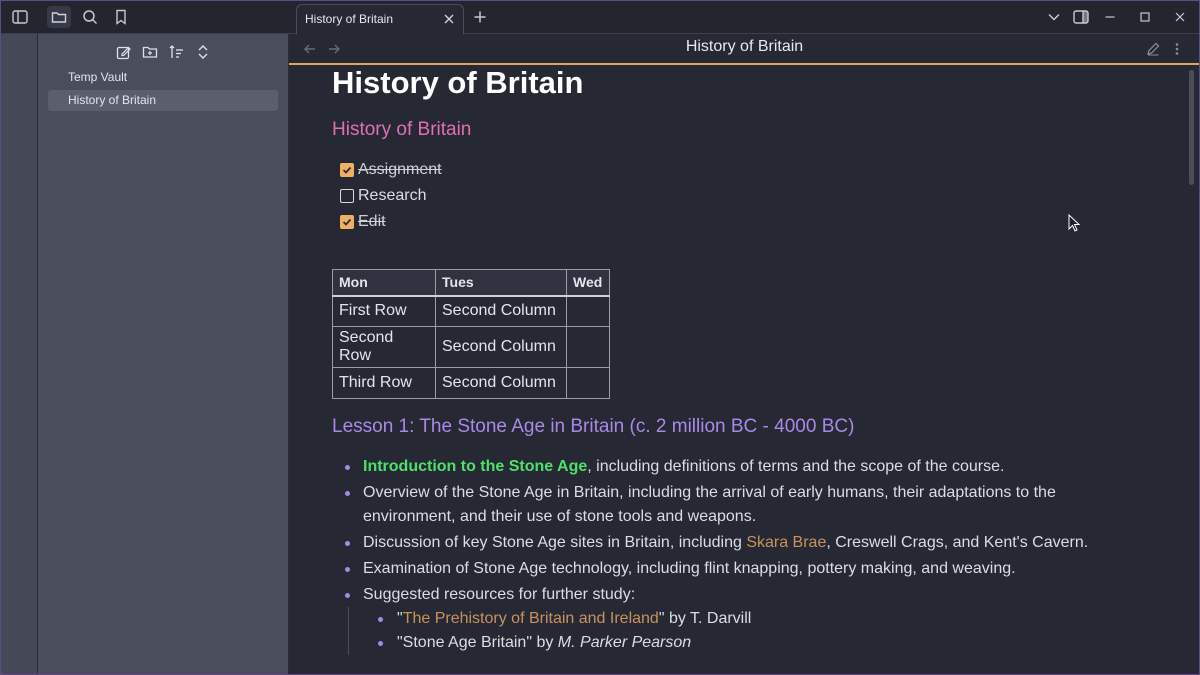  Describe the element at coordinates (705, 618) in the screenshot. I see `list-item-text: " by T. Darvill` at that location.